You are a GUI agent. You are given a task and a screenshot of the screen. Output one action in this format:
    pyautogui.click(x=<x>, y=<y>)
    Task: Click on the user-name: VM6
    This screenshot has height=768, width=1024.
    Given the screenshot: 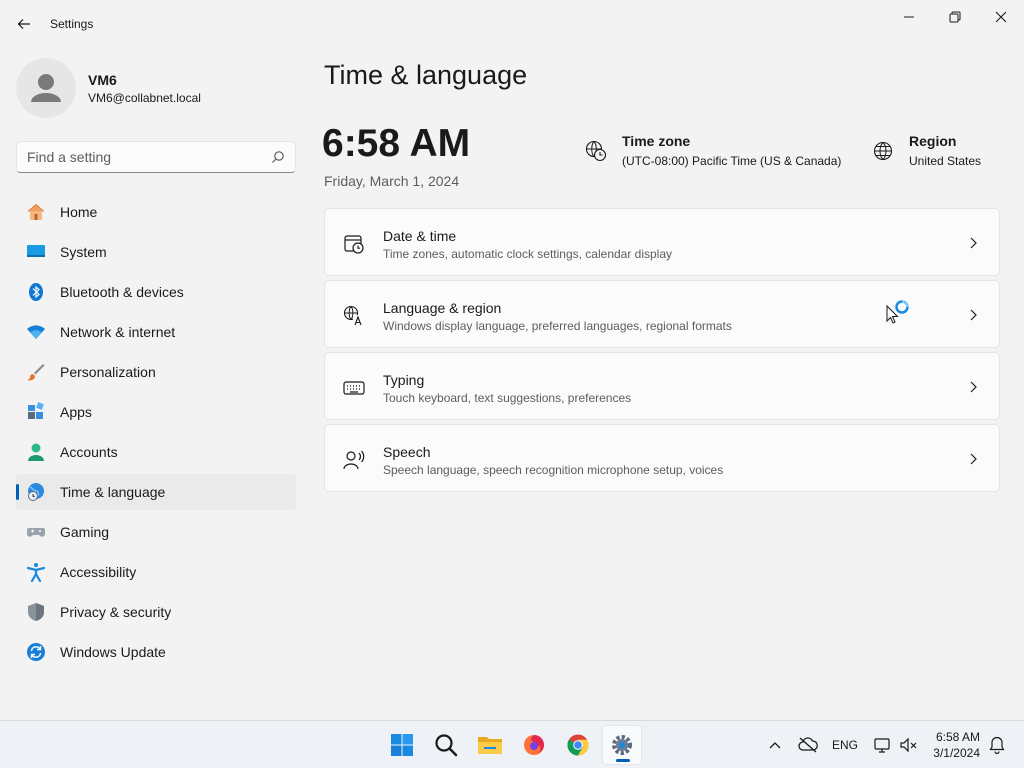 What is the action you would take?
    pyautogui.click(x=102, y=80)
    